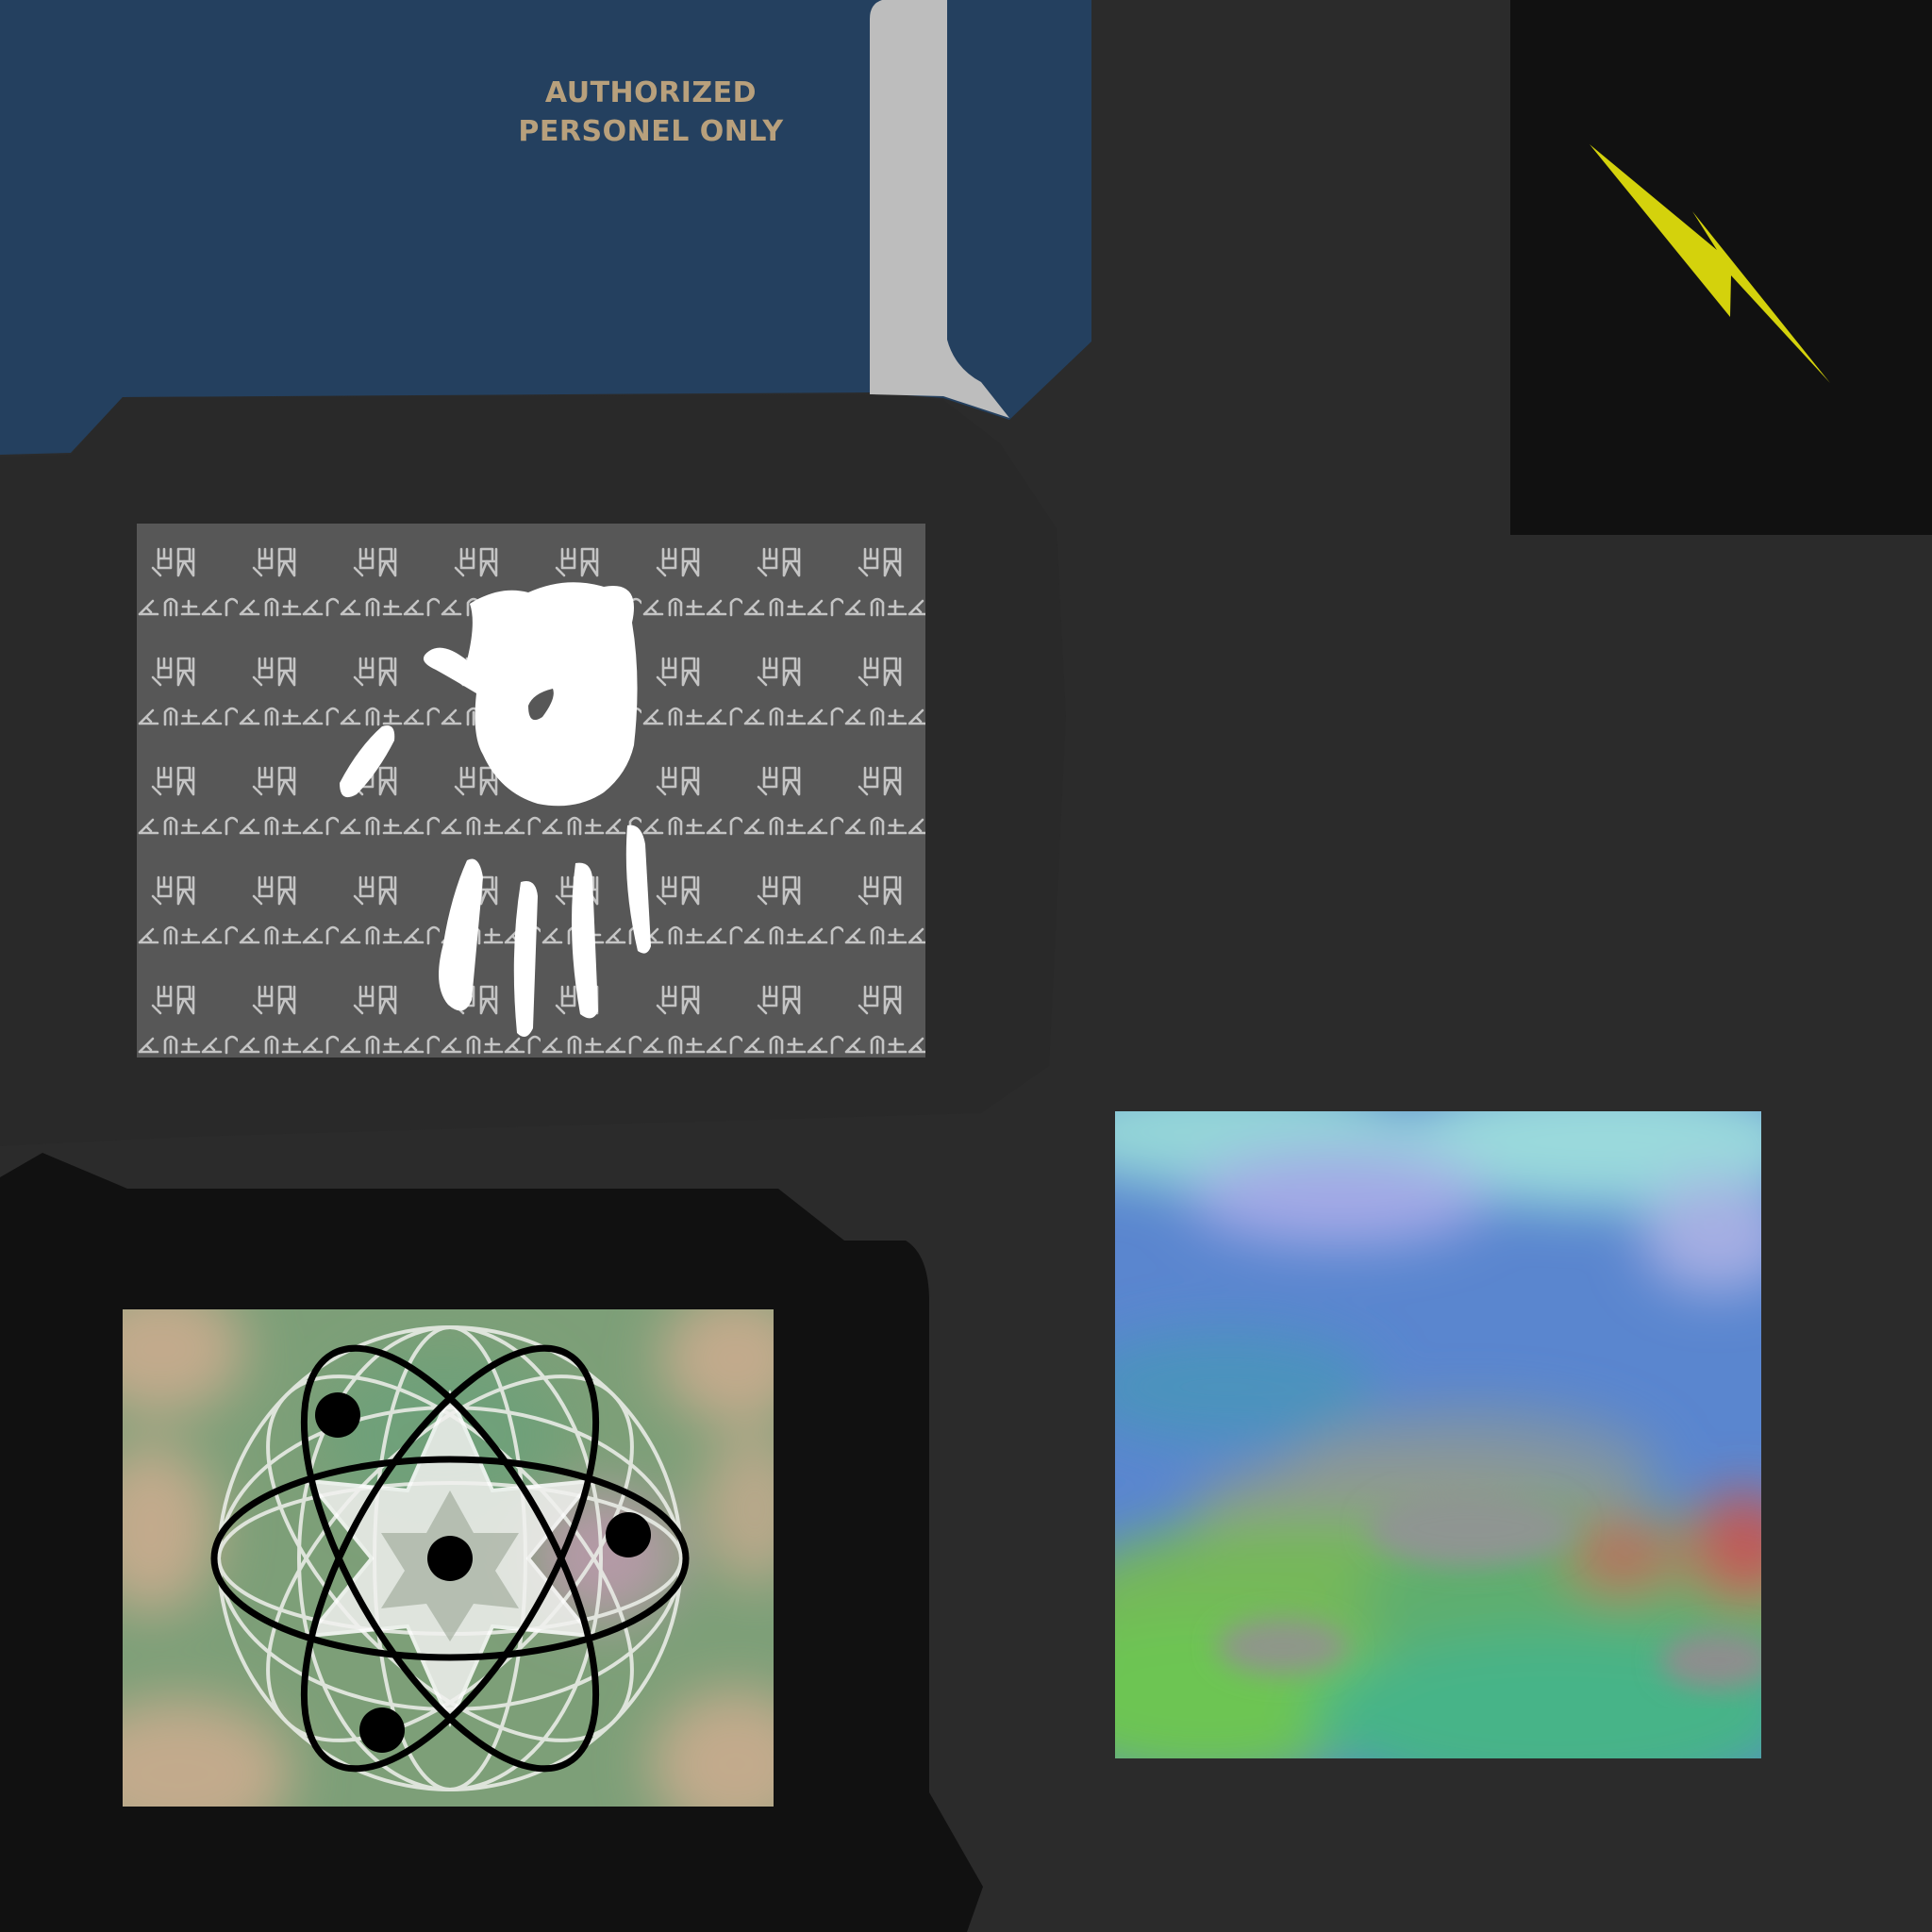 The image size is (1932, 1932). What do you see at coordinates (651, 92) in the screenshot?
I see `sign-line-1: AUTHORIZED` at bounding box center [651, 92].